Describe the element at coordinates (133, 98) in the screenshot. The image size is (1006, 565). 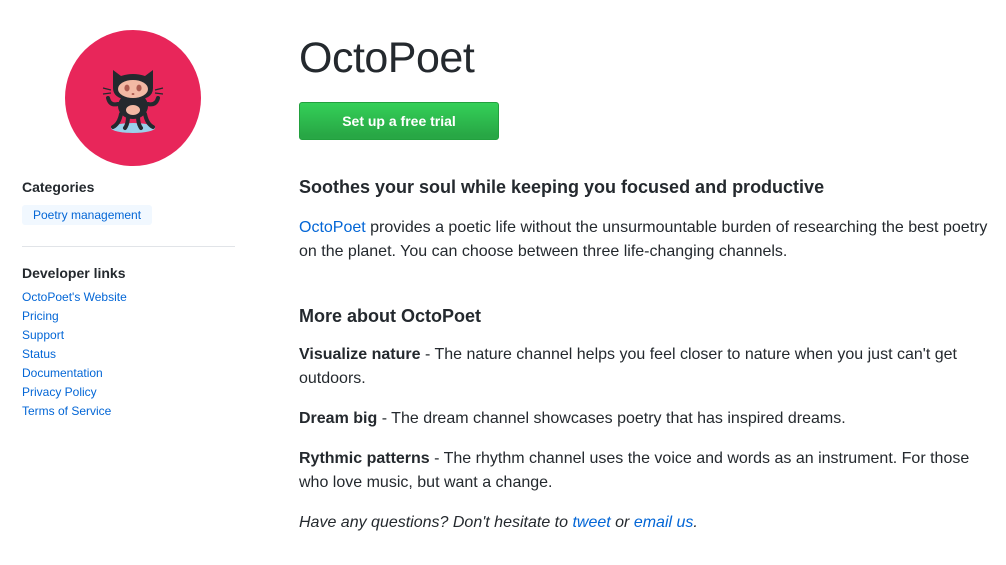
I see `octocat-icon` at that location.